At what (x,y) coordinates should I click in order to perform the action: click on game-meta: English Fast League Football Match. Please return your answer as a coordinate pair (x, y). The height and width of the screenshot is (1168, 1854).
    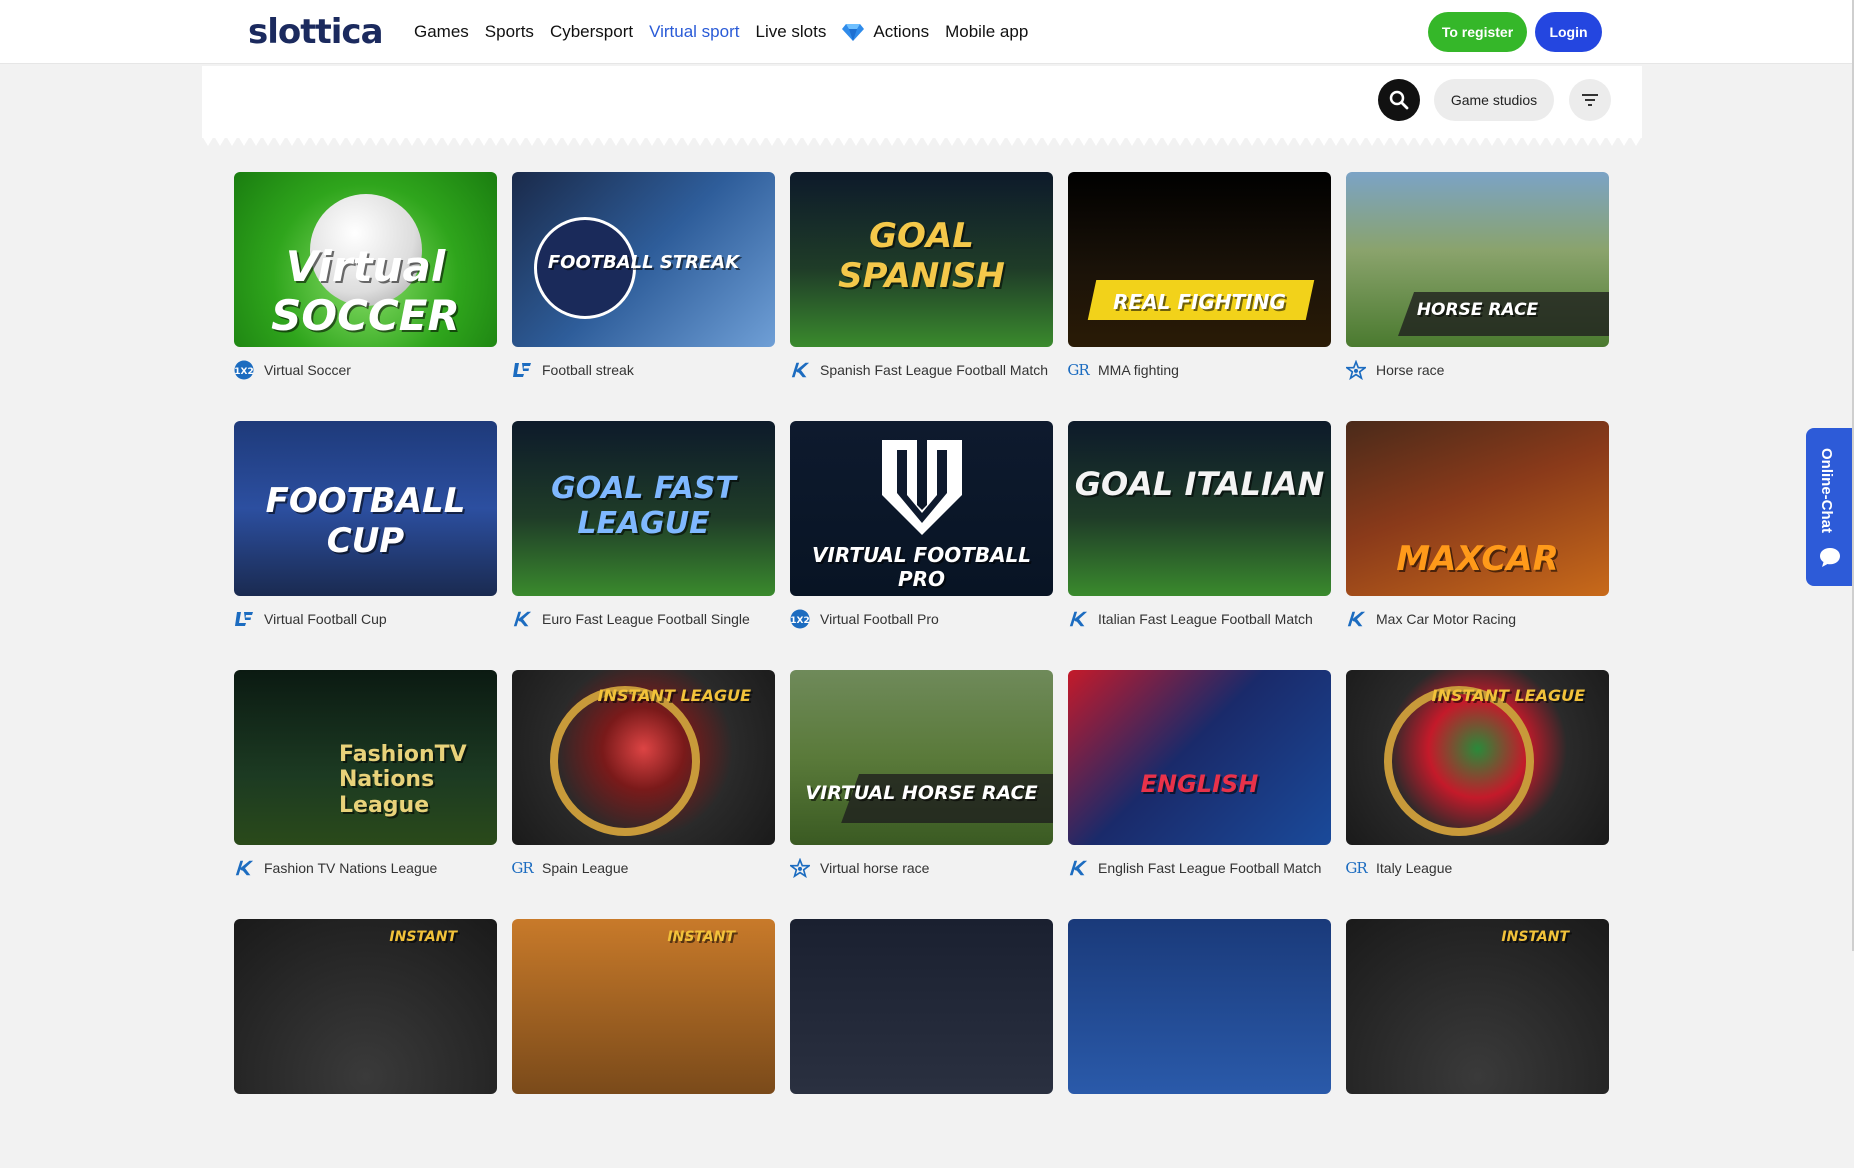
    Looking at the image, I should click on (1199, 868).